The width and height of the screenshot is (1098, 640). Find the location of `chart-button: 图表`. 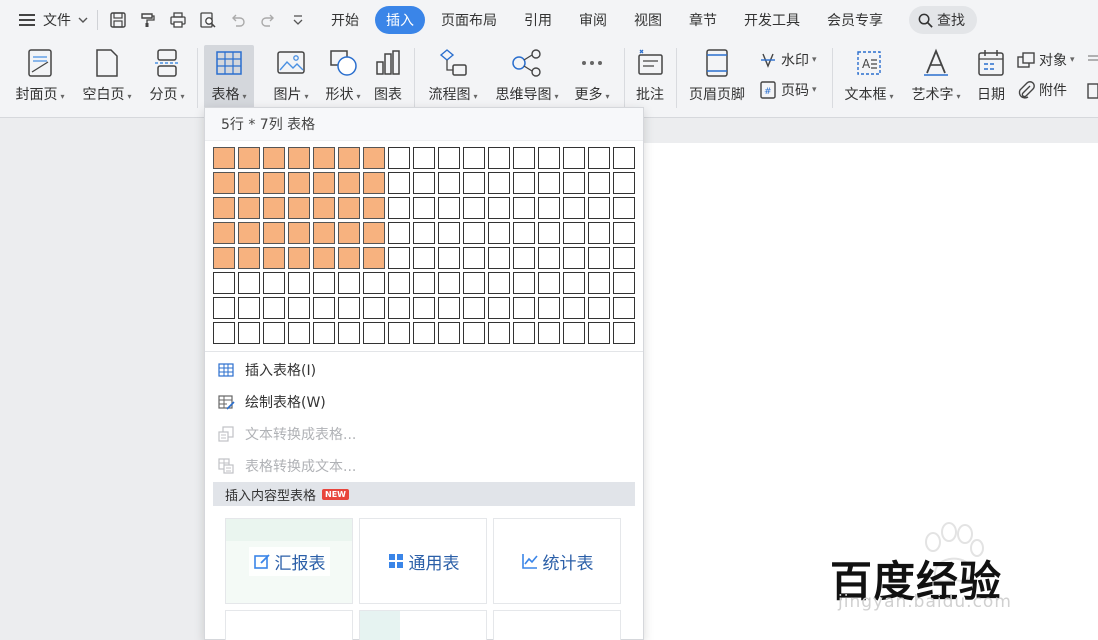

chart-button: 图表 is located at coordinates (388, 75).